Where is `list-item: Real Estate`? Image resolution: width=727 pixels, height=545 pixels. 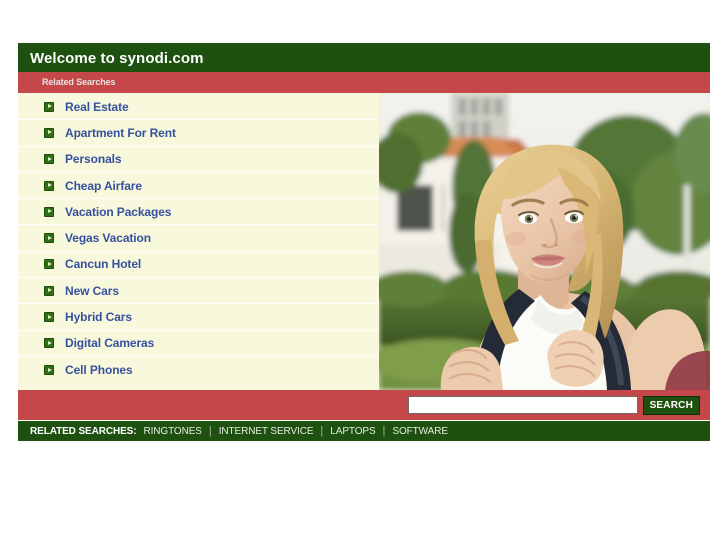 list-item: Real Estate is located at coordinates (198, 107).